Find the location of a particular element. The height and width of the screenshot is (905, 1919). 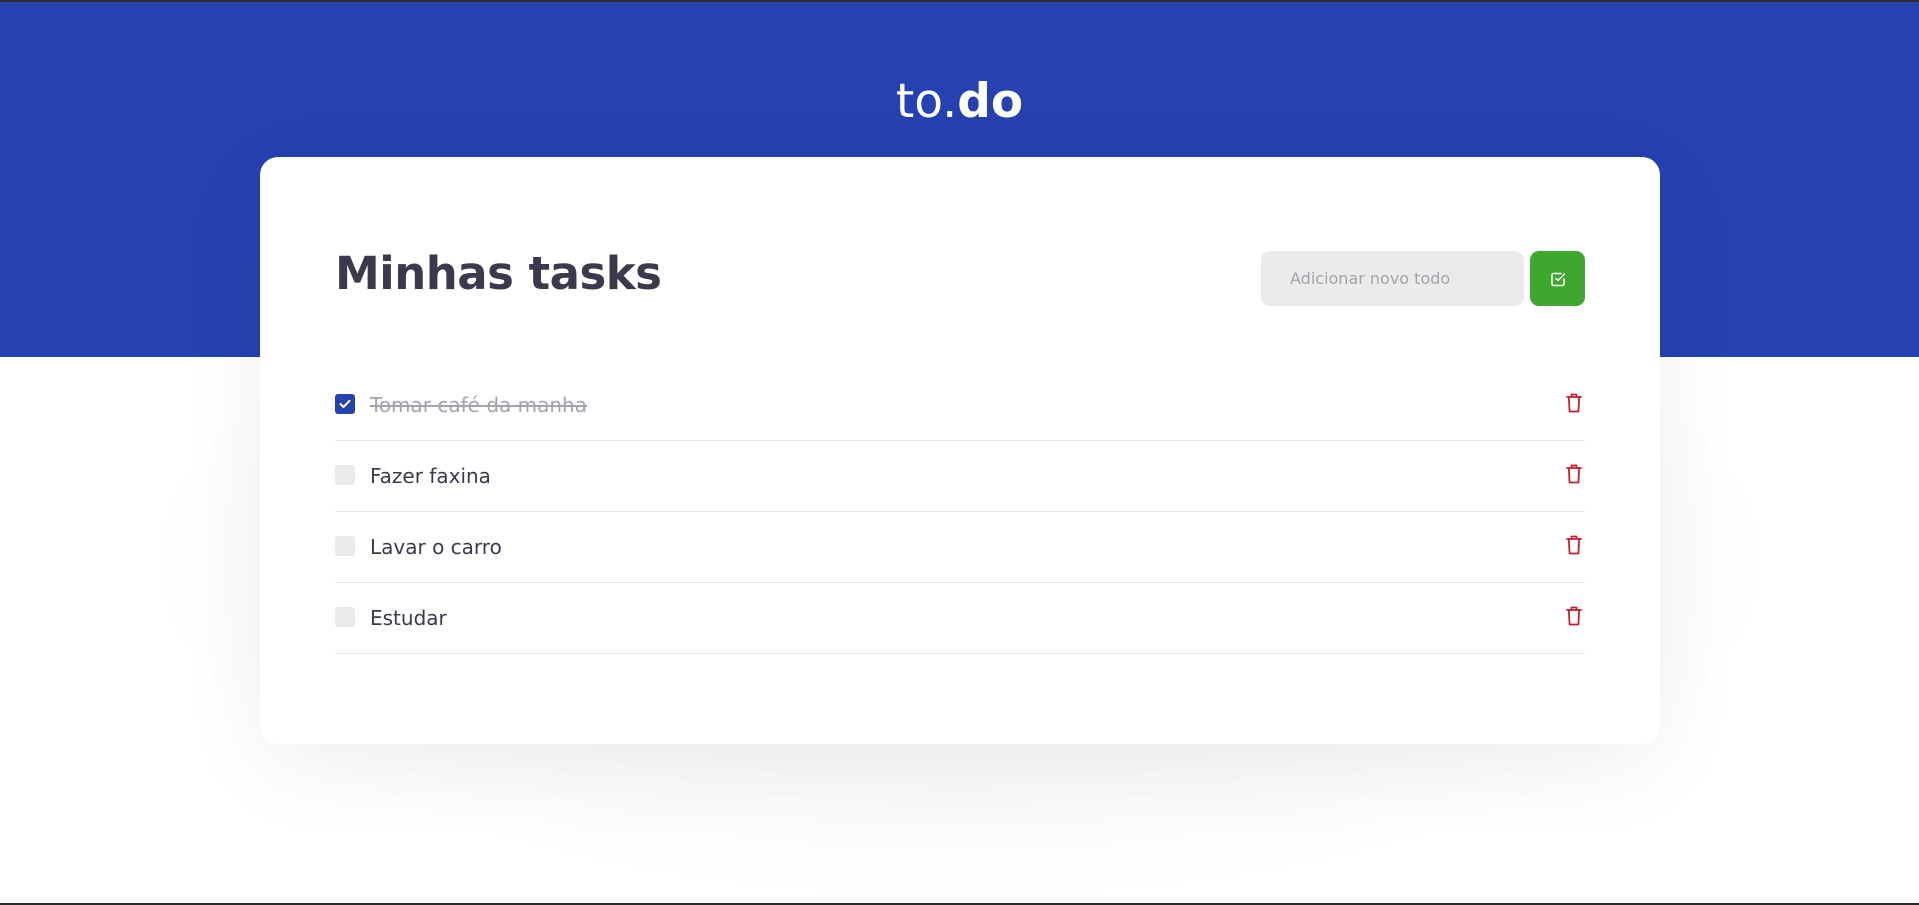

checkmark-icon is located at coordinates (345, 404).